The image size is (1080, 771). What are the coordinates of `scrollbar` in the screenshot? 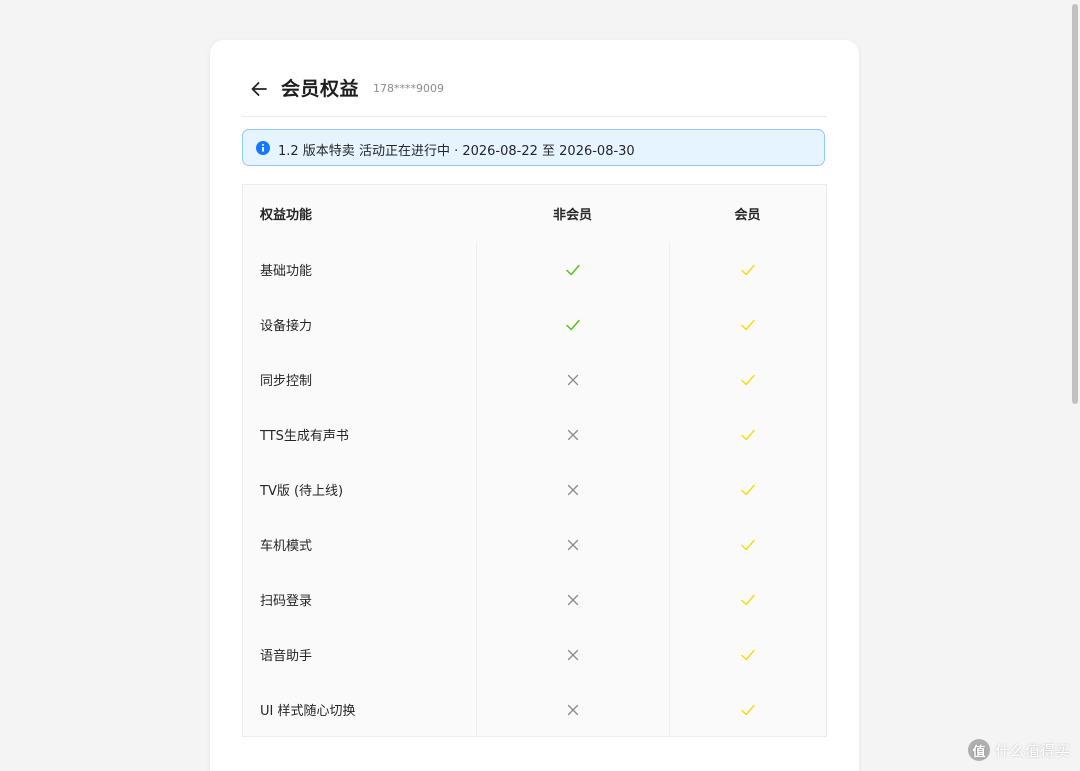 It's located at (1075, 385).